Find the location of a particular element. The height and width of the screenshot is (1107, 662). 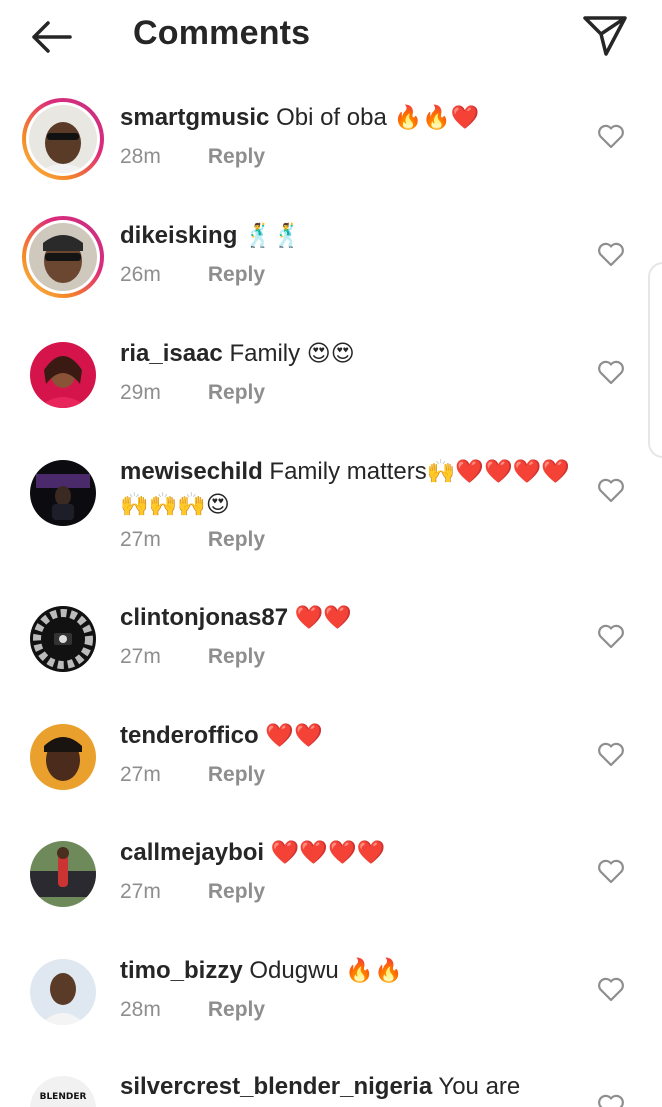

comment-text: callmejayboi ❤️❤️❤️❤️ is located at coordinates (355, 852).